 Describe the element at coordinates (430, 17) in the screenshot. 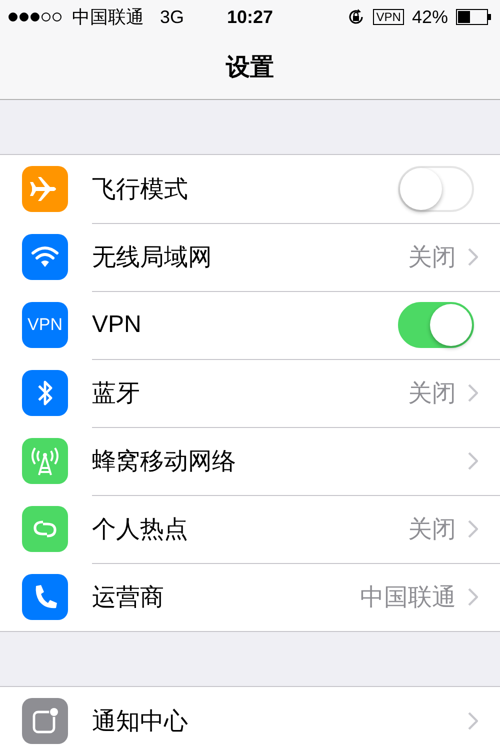

I see `battery-percent: 42%` at that location.